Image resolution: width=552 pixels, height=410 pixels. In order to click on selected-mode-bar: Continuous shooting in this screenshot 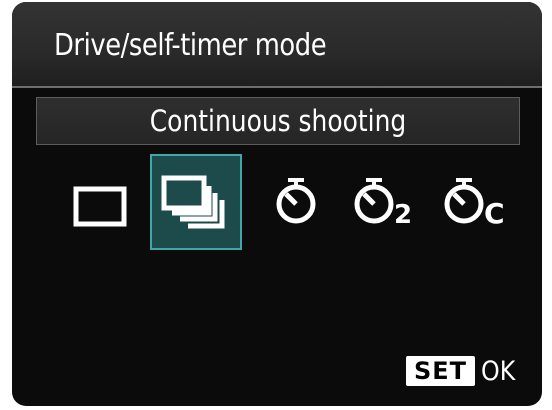, I will do `click(278, 121)`.